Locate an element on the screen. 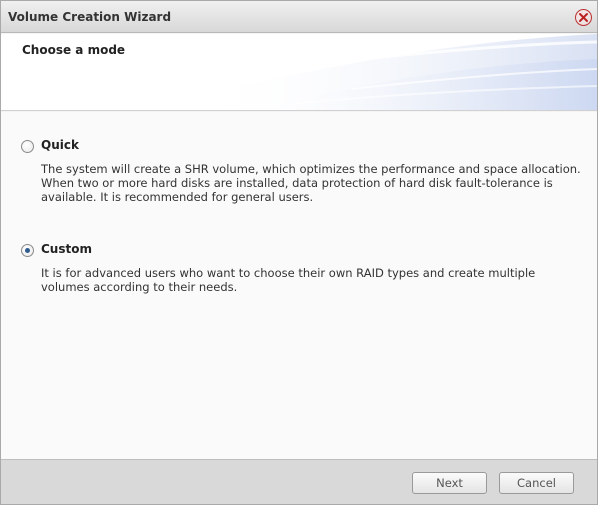  close-icon is located at coordinates (583, 17).